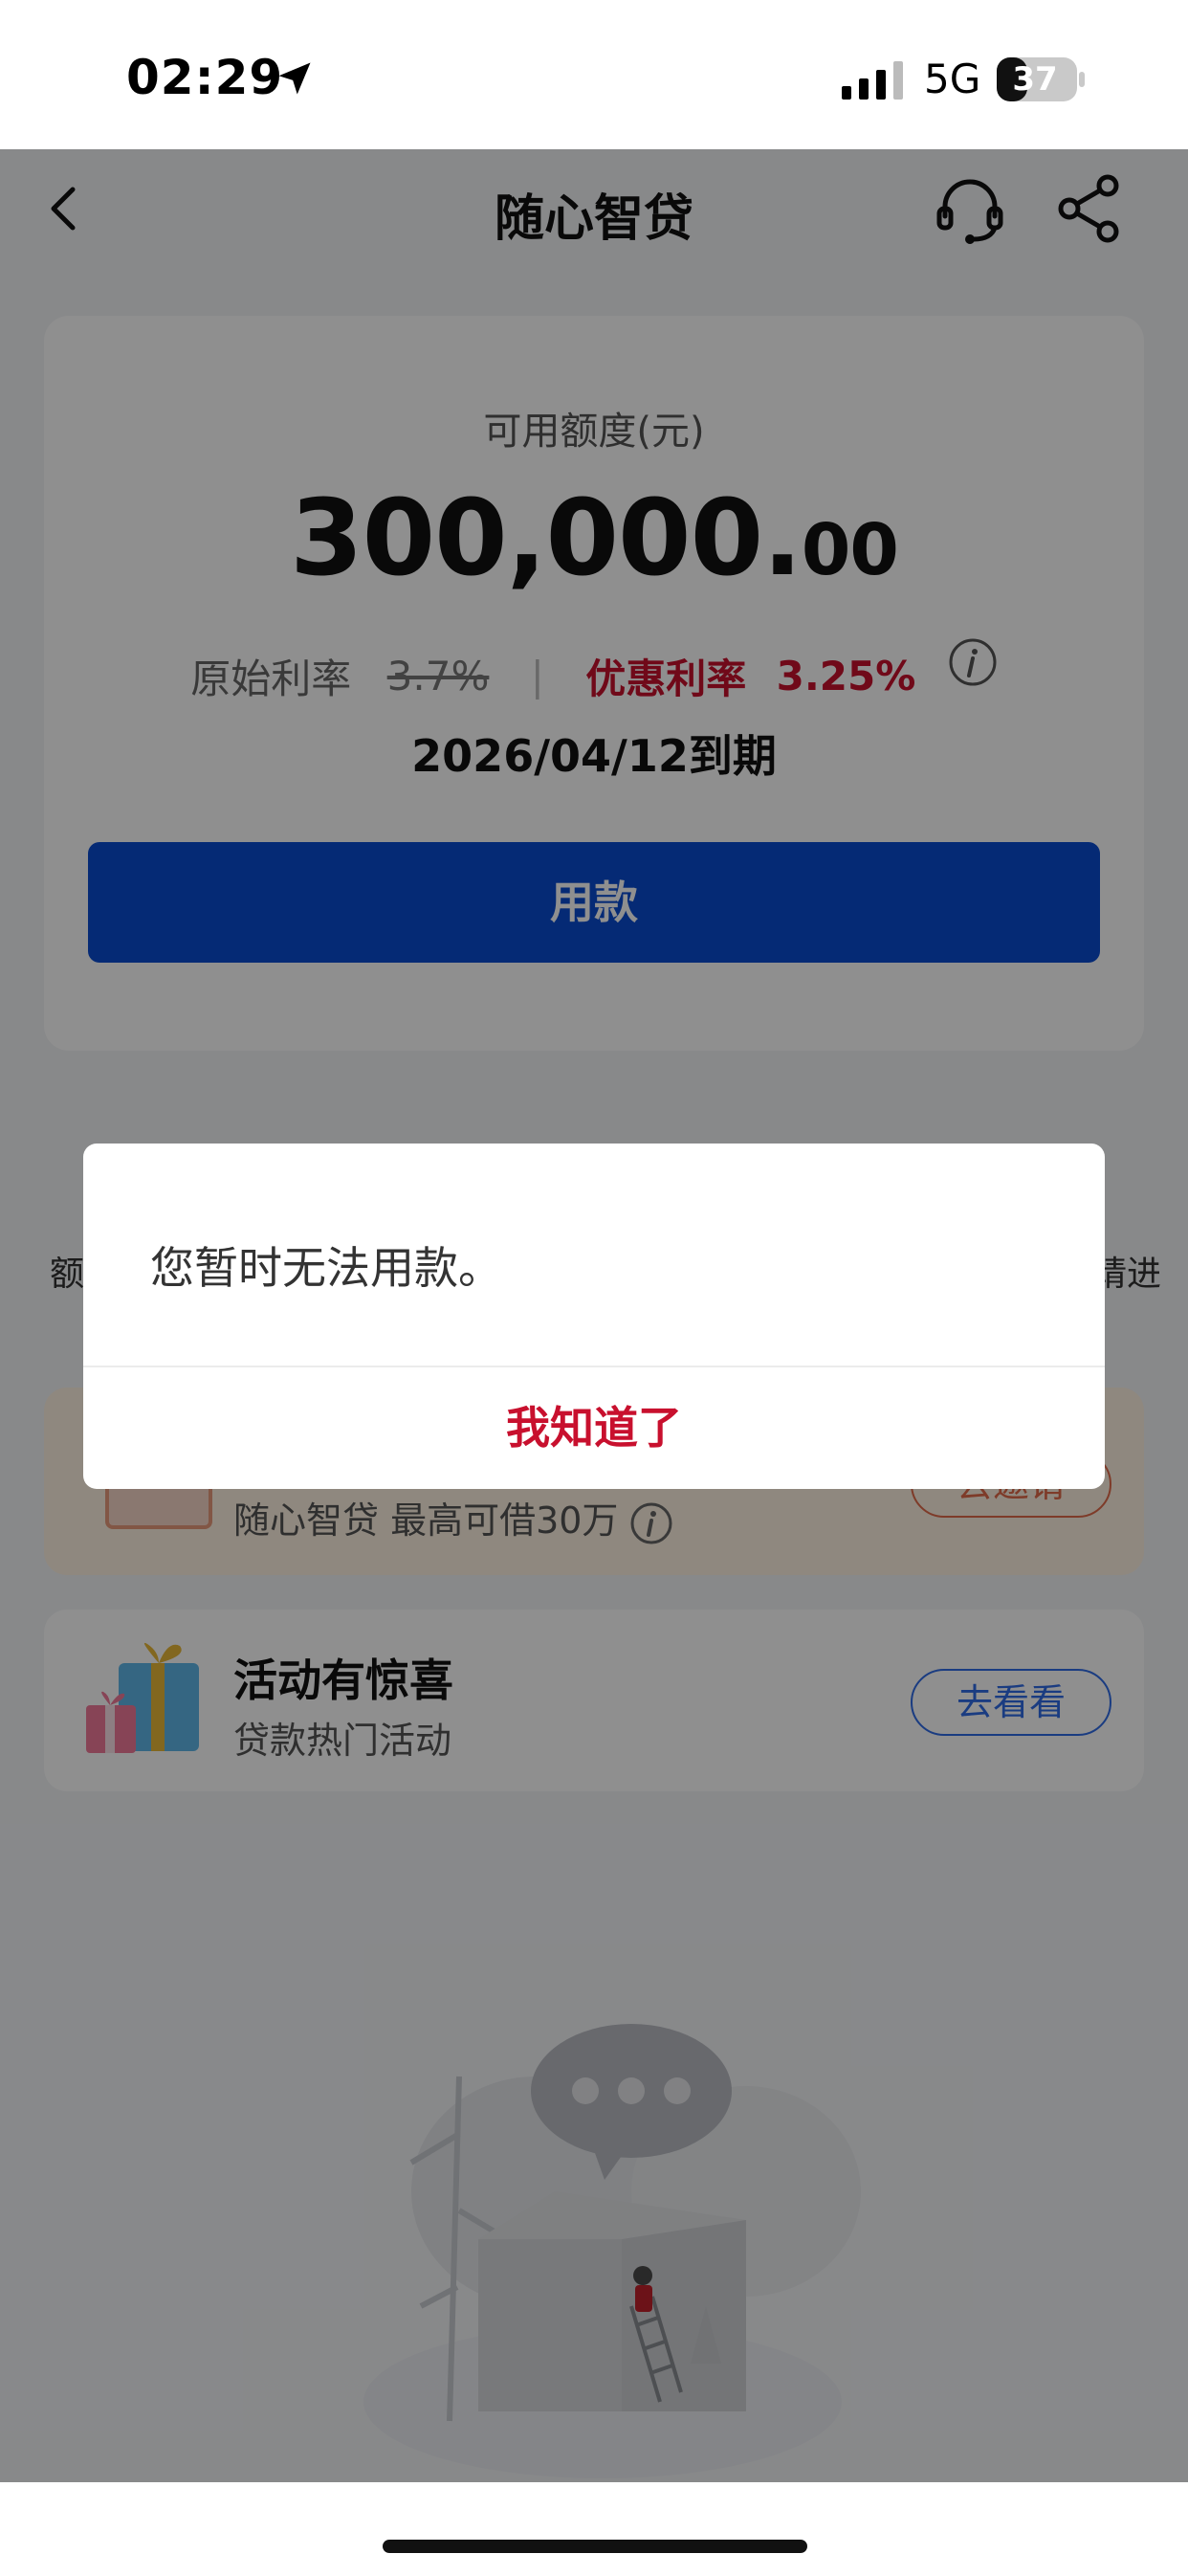  What do you see at coordinates (205, 77) in the screenshot?
I see `status-time: 02:29` at bounding box center [205, 77].